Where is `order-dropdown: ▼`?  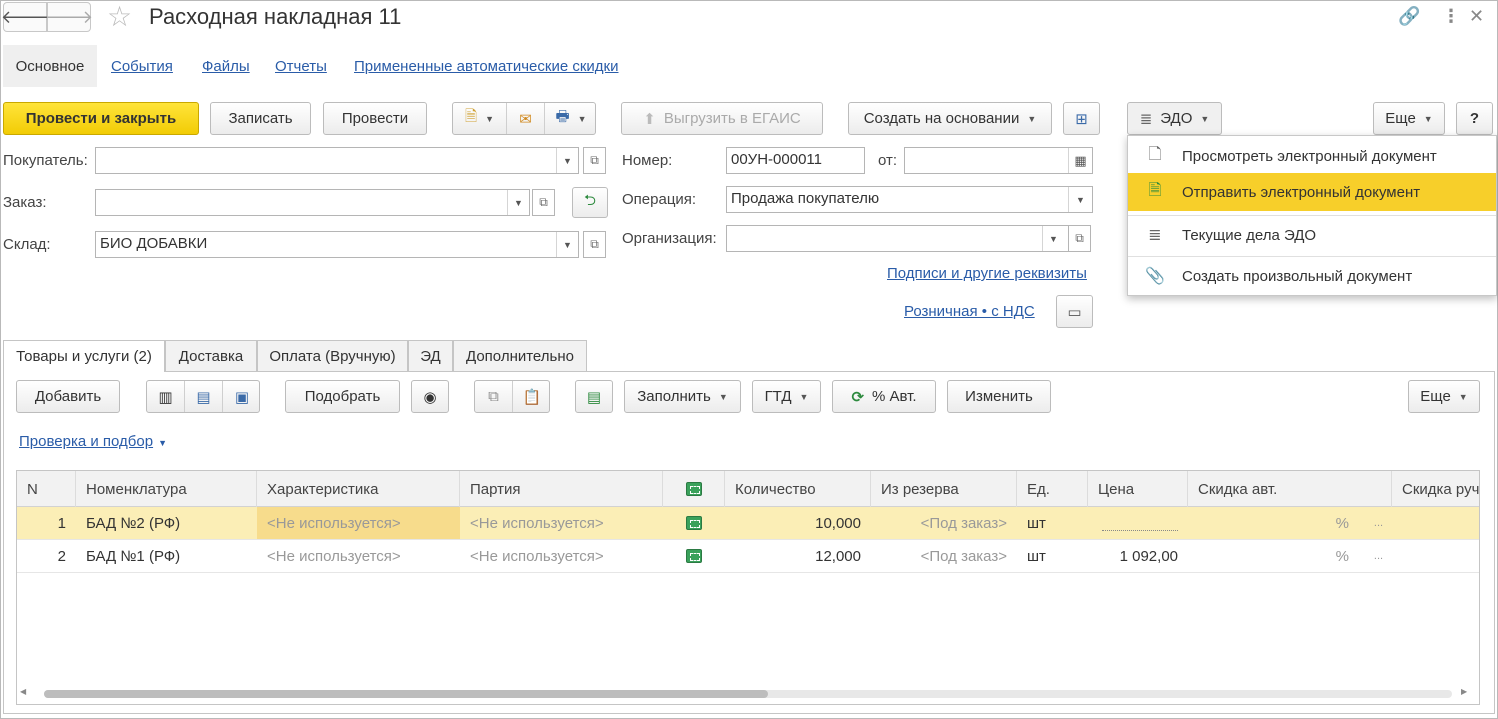 order-dropdown: ▼ is located at coordinates (518, 202).